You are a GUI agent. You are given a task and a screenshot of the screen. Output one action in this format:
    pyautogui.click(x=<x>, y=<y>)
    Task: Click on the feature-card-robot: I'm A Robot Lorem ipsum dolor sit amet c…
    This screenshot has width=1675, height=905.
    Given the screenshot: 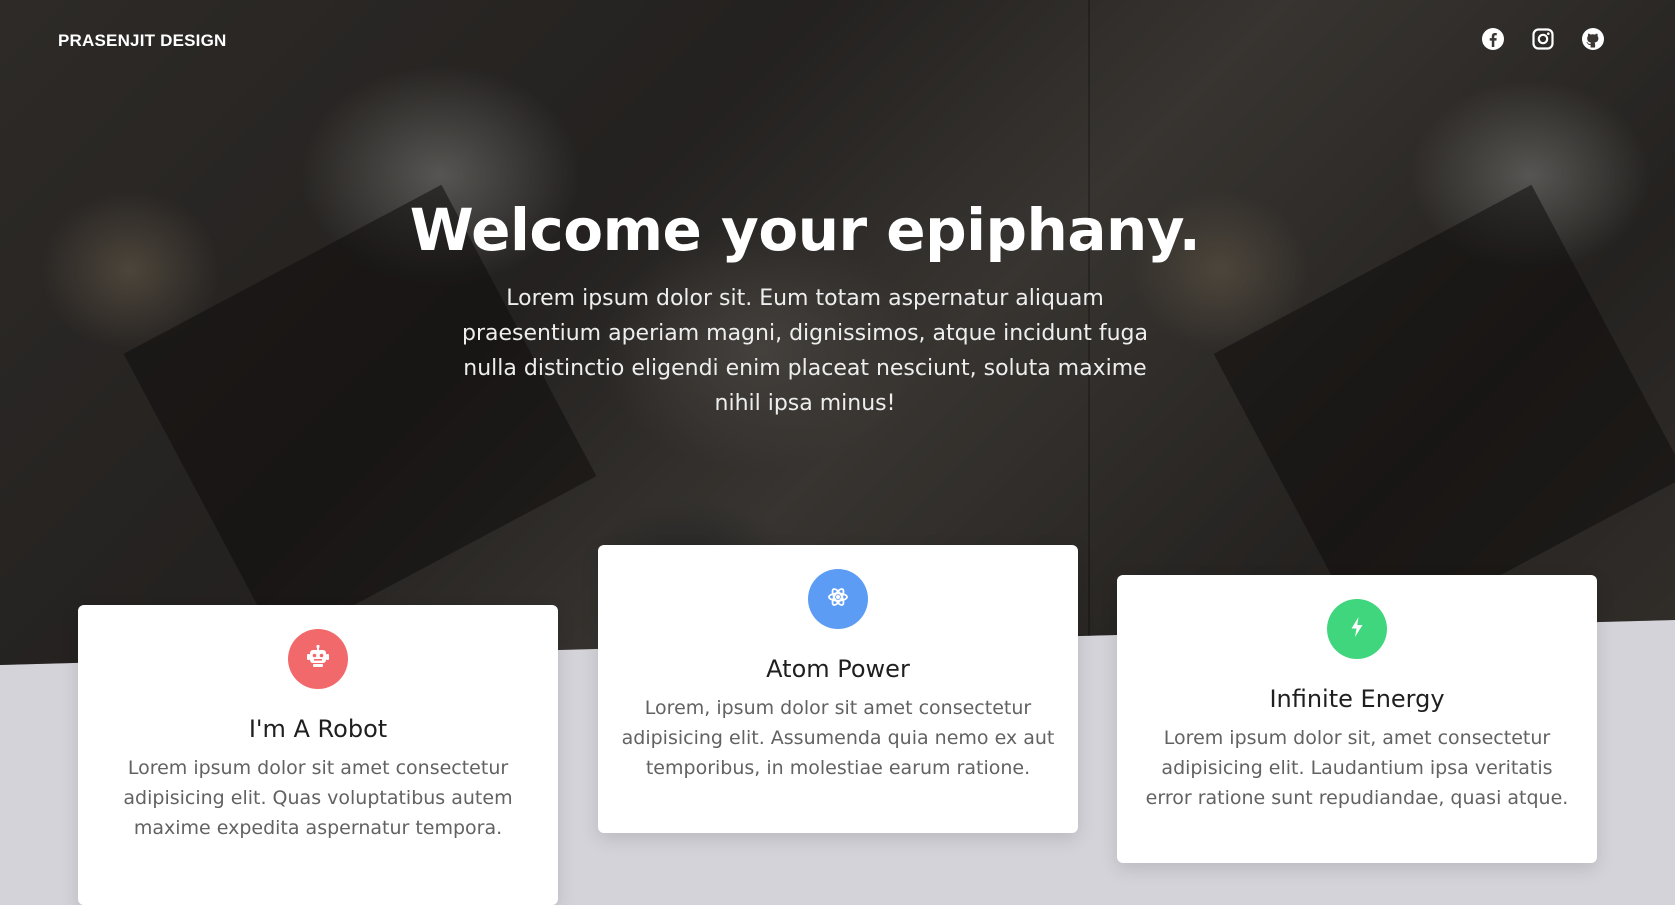 What is the action you would take?
    pyautogui.click(x=318, y=755)
    